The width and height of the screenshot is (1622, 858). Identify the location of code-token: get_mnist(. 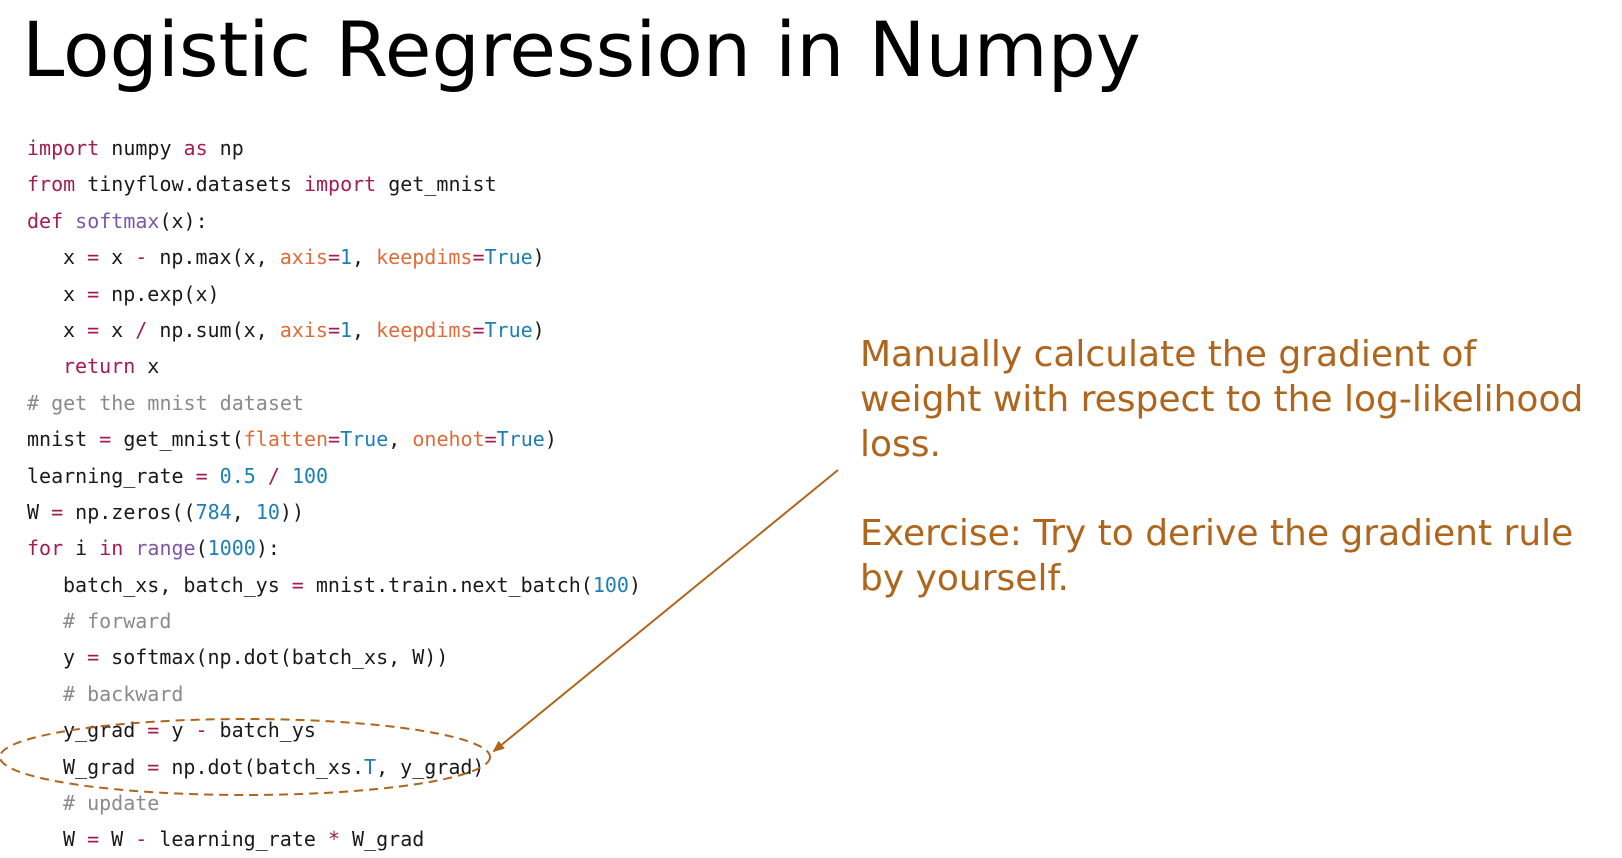
(177, 439).